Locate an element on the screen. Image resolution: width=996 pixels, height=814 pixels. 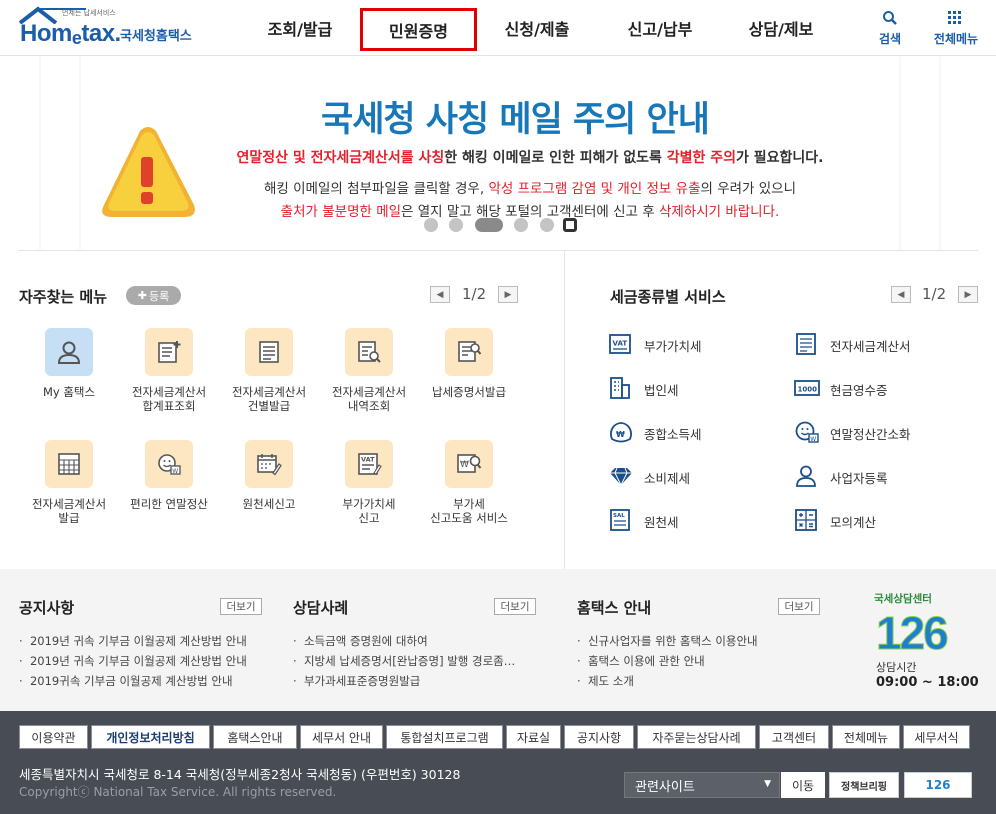
fav-label-2: 건별발급 is located at coordinates (269, 406).